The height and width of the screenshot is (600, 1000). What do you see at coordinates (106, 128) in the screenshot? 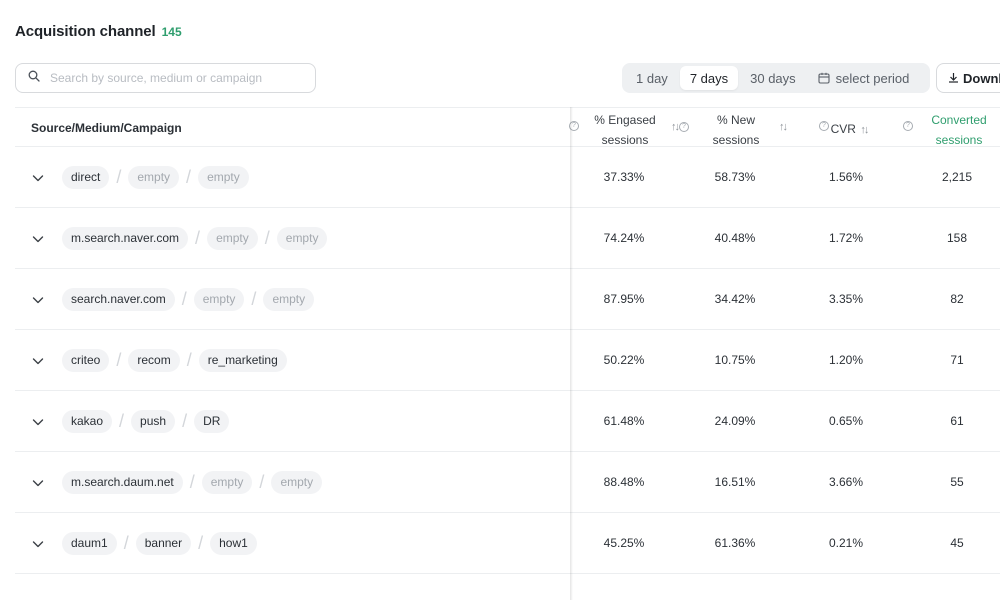
I see `source-medium-campaign-header: Source/Medium/Campaign` at bounding box center [106, 128].